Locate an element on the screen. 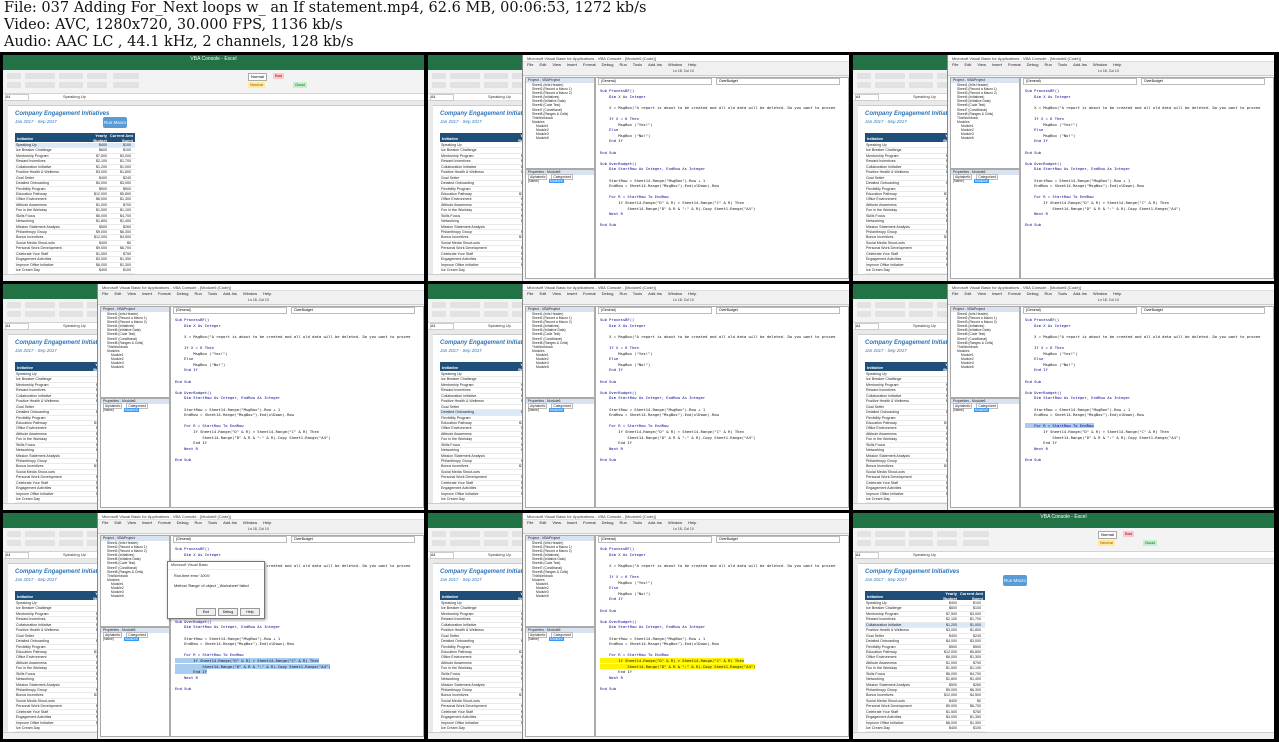 The image size is (1279, 742). cell-initiative: Positive Health & Wellness is located at coordinates (901, 401).